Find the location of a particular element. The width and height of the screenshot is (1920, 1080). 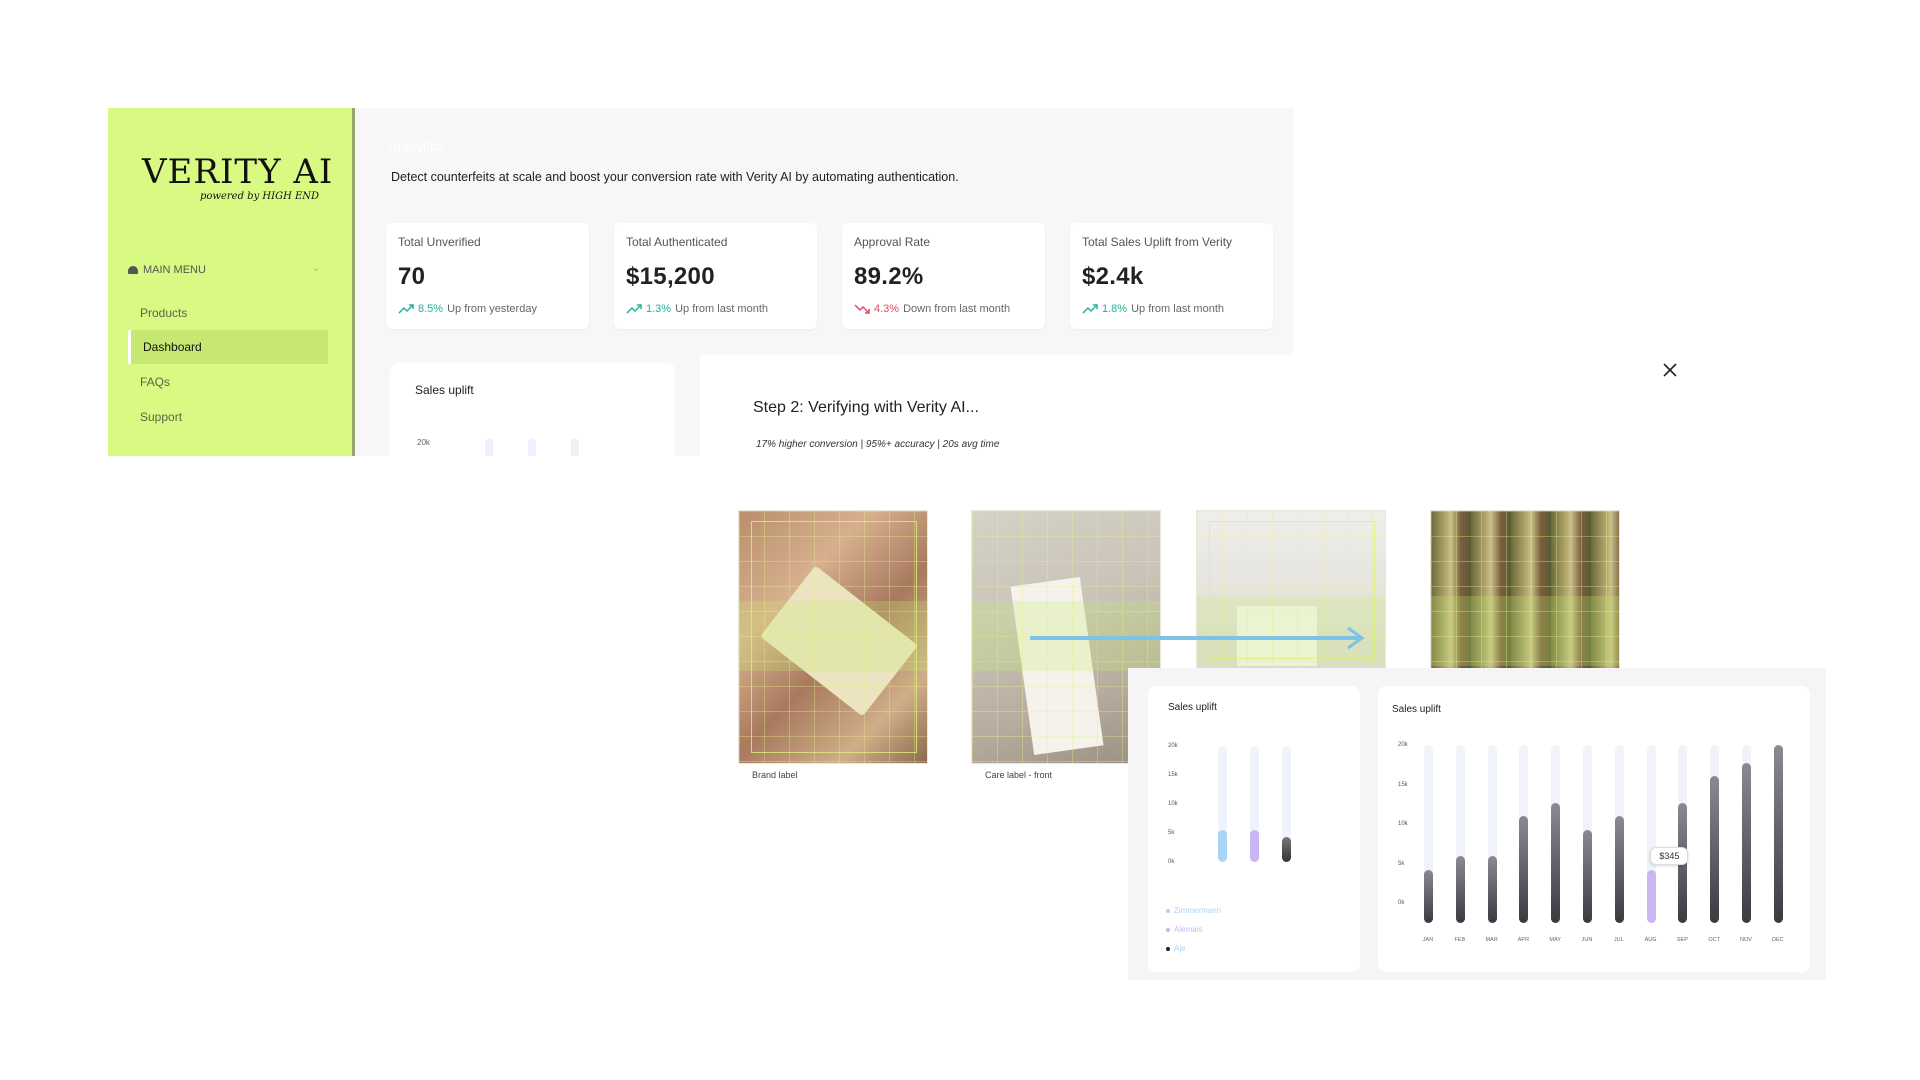

sidebar-item-faqs: FAQs is located at coordinates (228, 382).